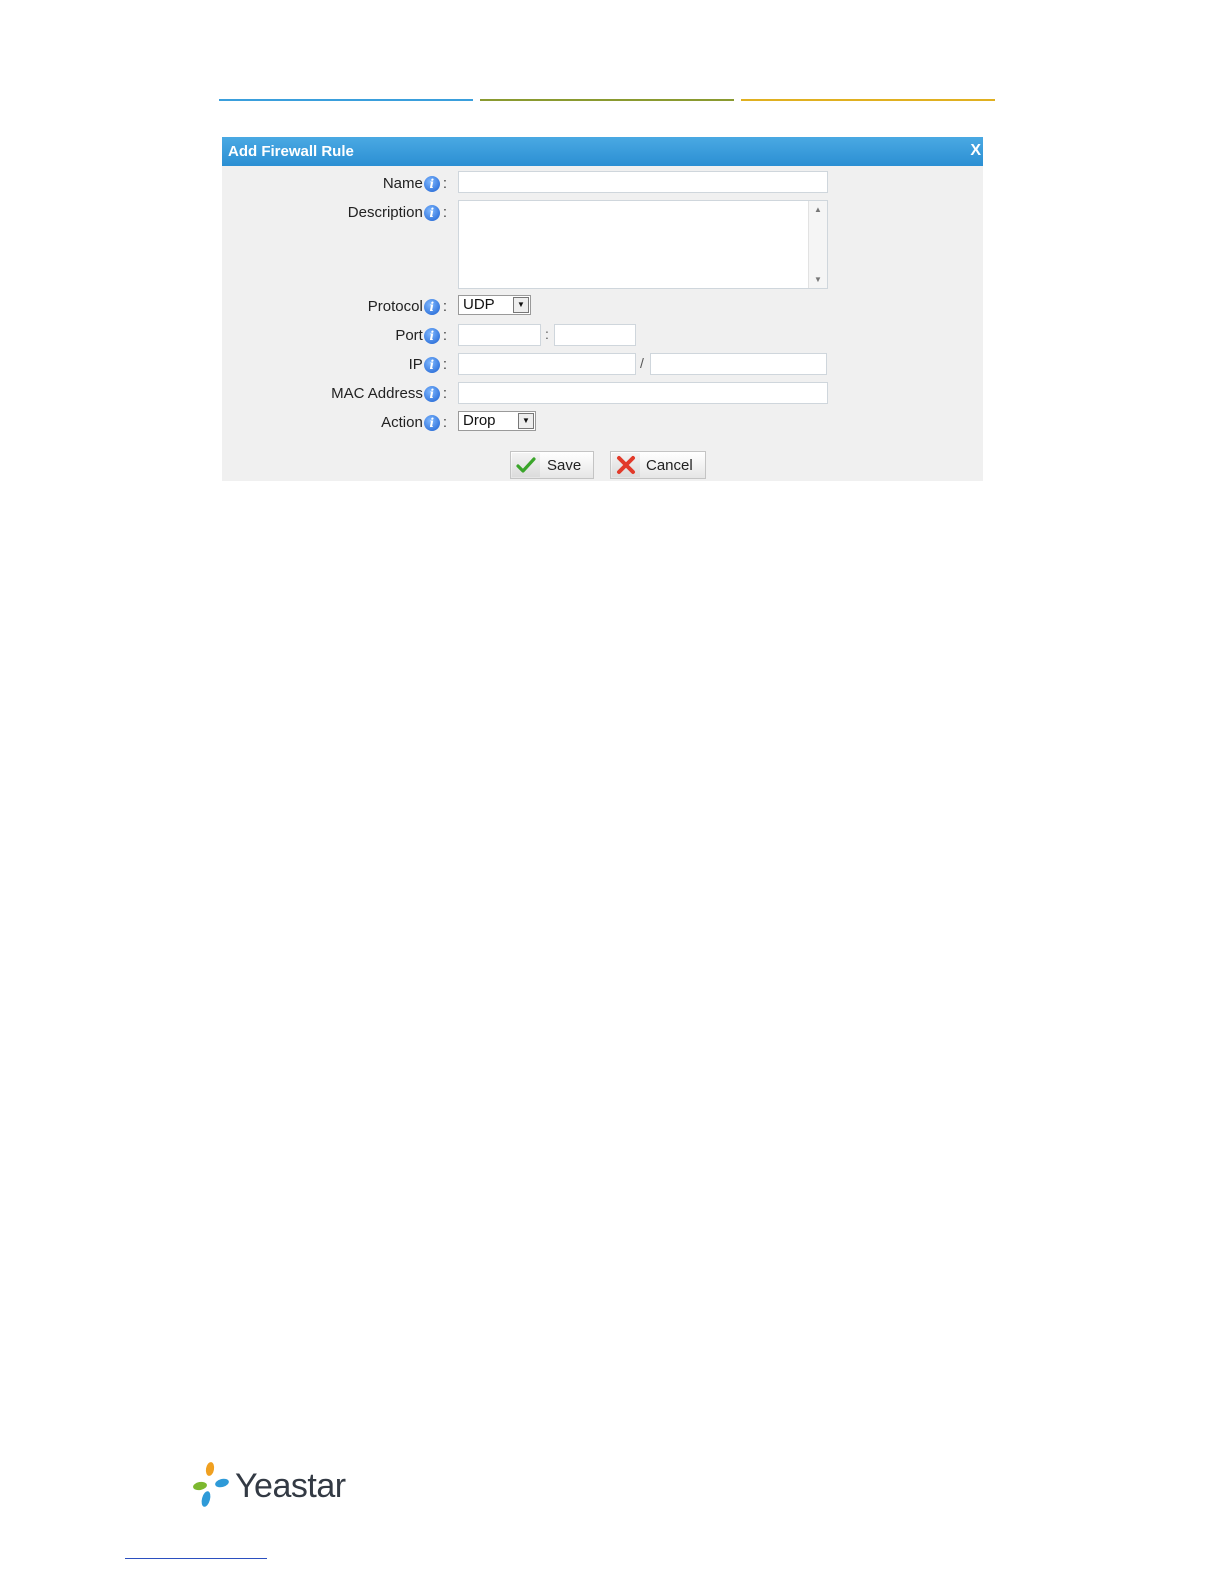  What do you see at coordinates (526, 465) in the screenshot?
I see `checkmark-icon` at bounding box center [526, 465].